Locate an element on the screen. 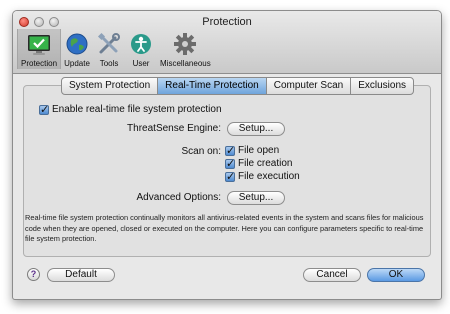  default-button: Default is located at coordinates (81, 275).